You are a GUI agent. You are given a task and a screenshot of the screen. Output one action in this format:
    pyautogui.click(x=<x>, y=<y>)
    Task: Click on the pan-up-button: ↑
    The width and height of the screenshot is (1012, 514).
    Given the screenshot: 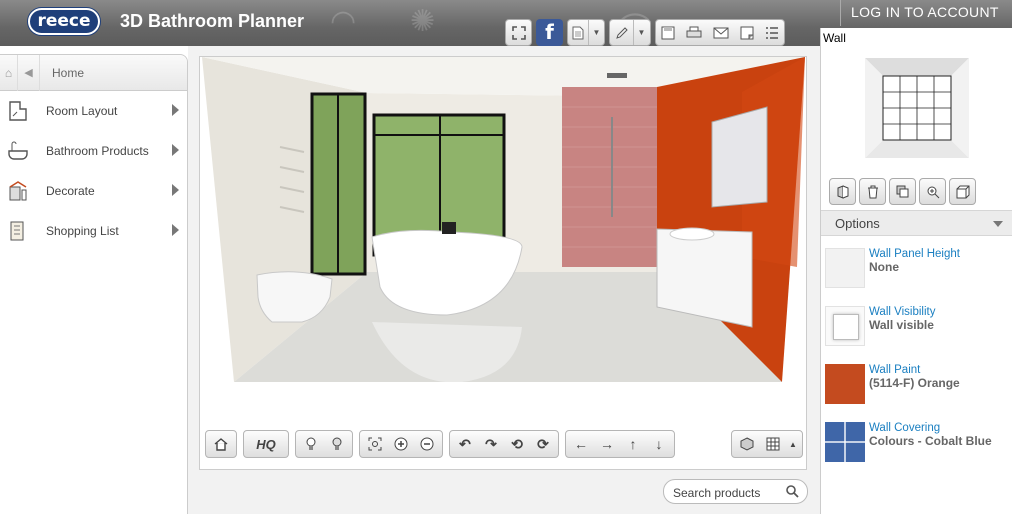 What is the action you would take?
    pyautogui.click(x=633, y=444)
    